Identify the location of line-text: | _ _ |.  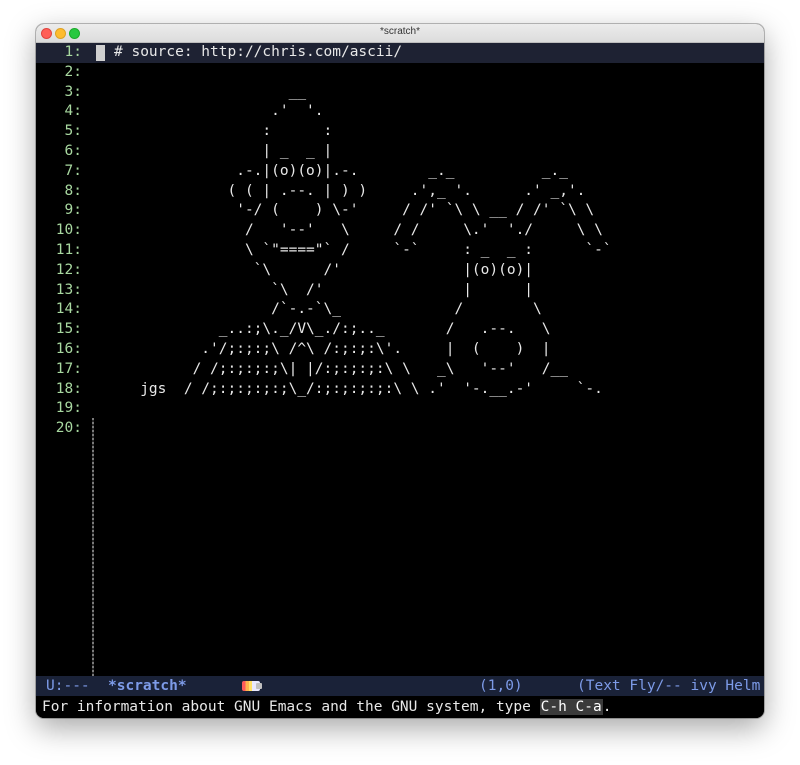
(223, 150).